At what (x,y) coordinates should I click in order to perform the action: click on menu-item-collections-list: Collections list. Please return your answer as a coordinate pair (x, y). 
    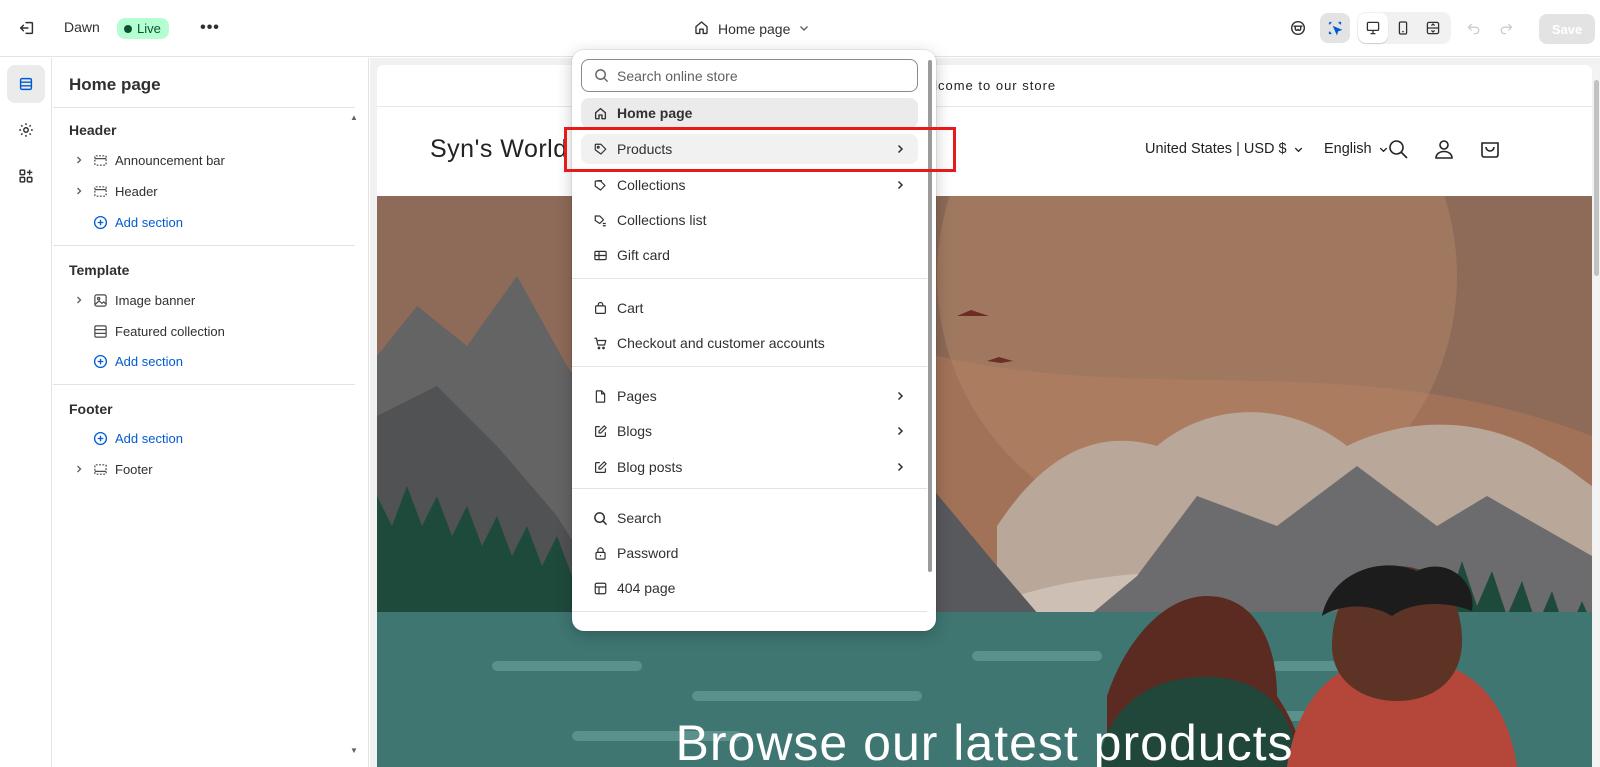
    Looking at the image, I should click on (749, 220).